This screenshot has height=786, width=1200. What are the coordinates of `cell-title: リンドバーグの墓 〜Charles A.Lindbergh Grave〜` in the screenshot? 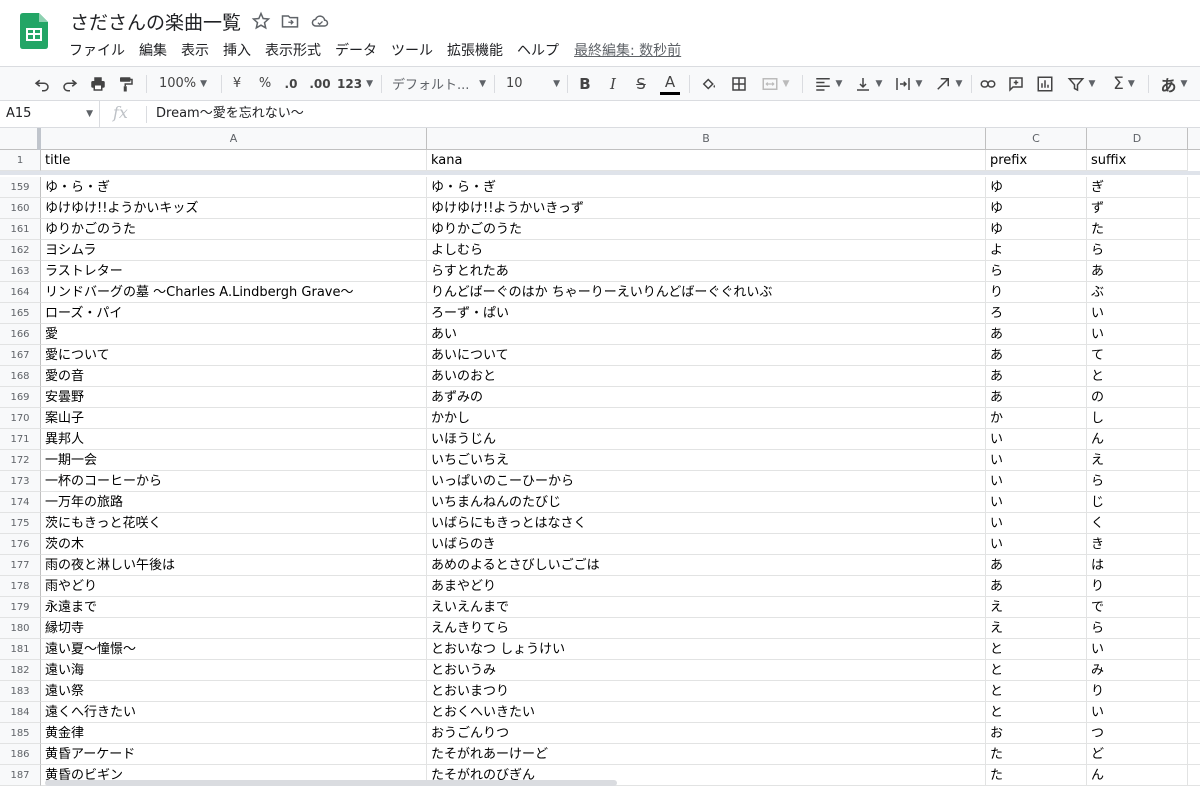 It's located at (234, 292).